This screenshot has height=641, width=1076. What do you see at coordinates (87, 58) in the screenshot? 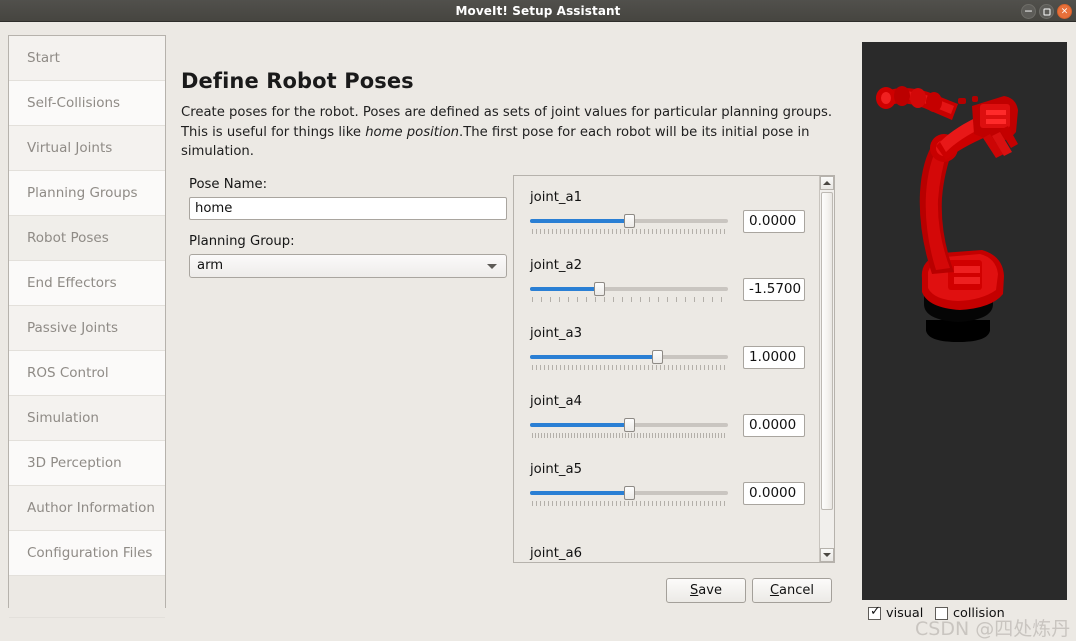
I see `sidebar-item-start: Start` at bounding box center [87, 58].